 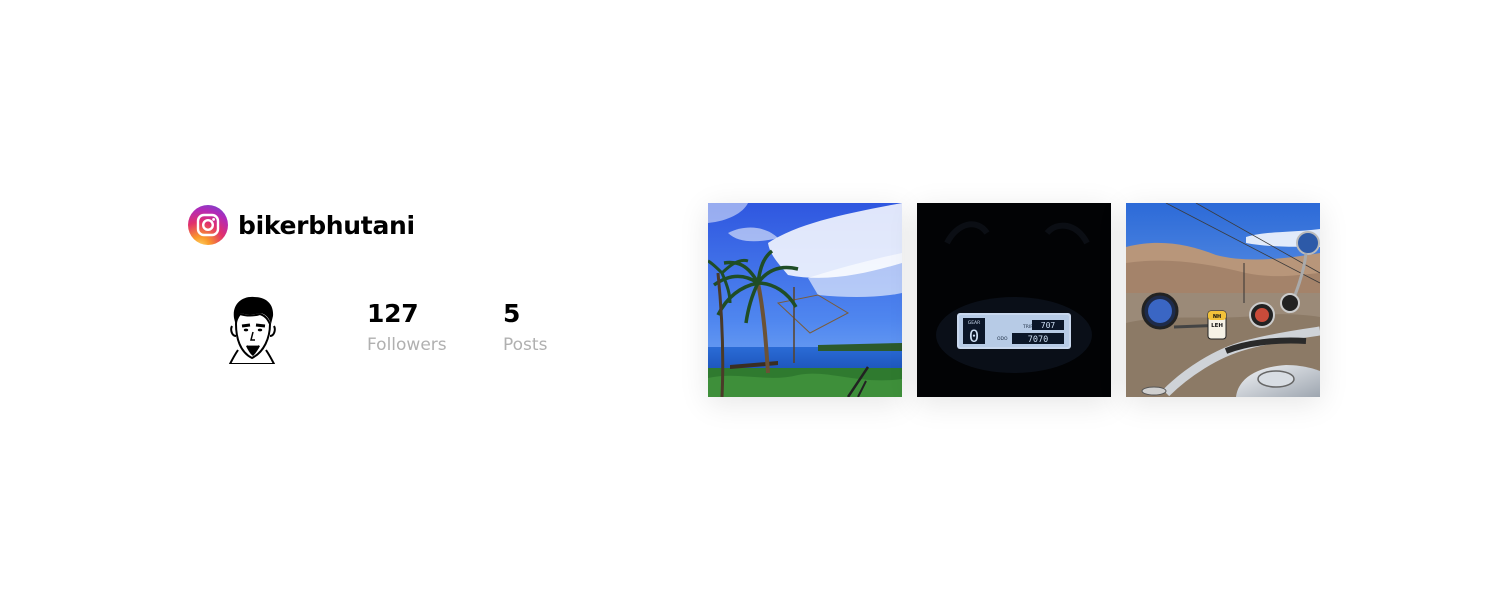 What do you see at coordinates (1048, 325) in the screenshot?
I see `trip-value: 707` at bounding box center [1048, 325].